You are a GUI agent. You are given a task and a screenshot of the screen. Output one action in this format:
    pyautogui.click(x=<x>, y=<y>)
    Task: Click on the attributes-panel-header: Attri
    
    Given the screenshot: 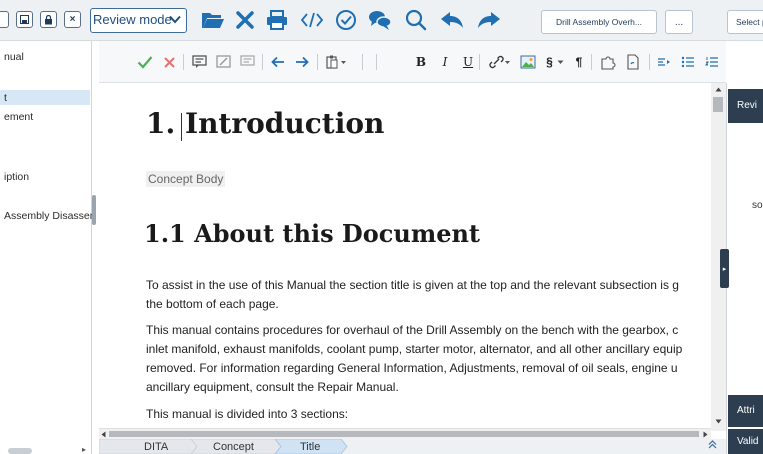 What is the action you would take?
    pyautogui.click(x=745, y=411)
    